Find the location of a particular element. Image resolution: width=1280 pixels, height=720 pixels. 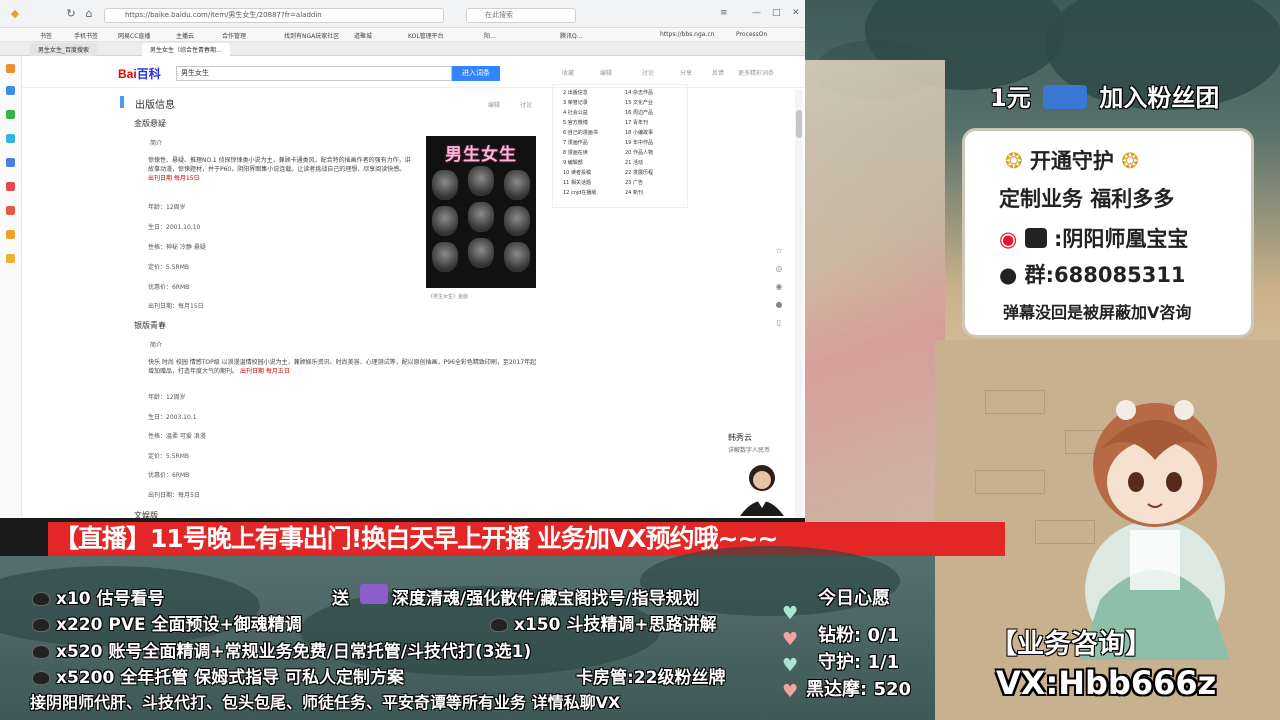

bookmark-item: ProcessOn is located at coordinates (751, 34).